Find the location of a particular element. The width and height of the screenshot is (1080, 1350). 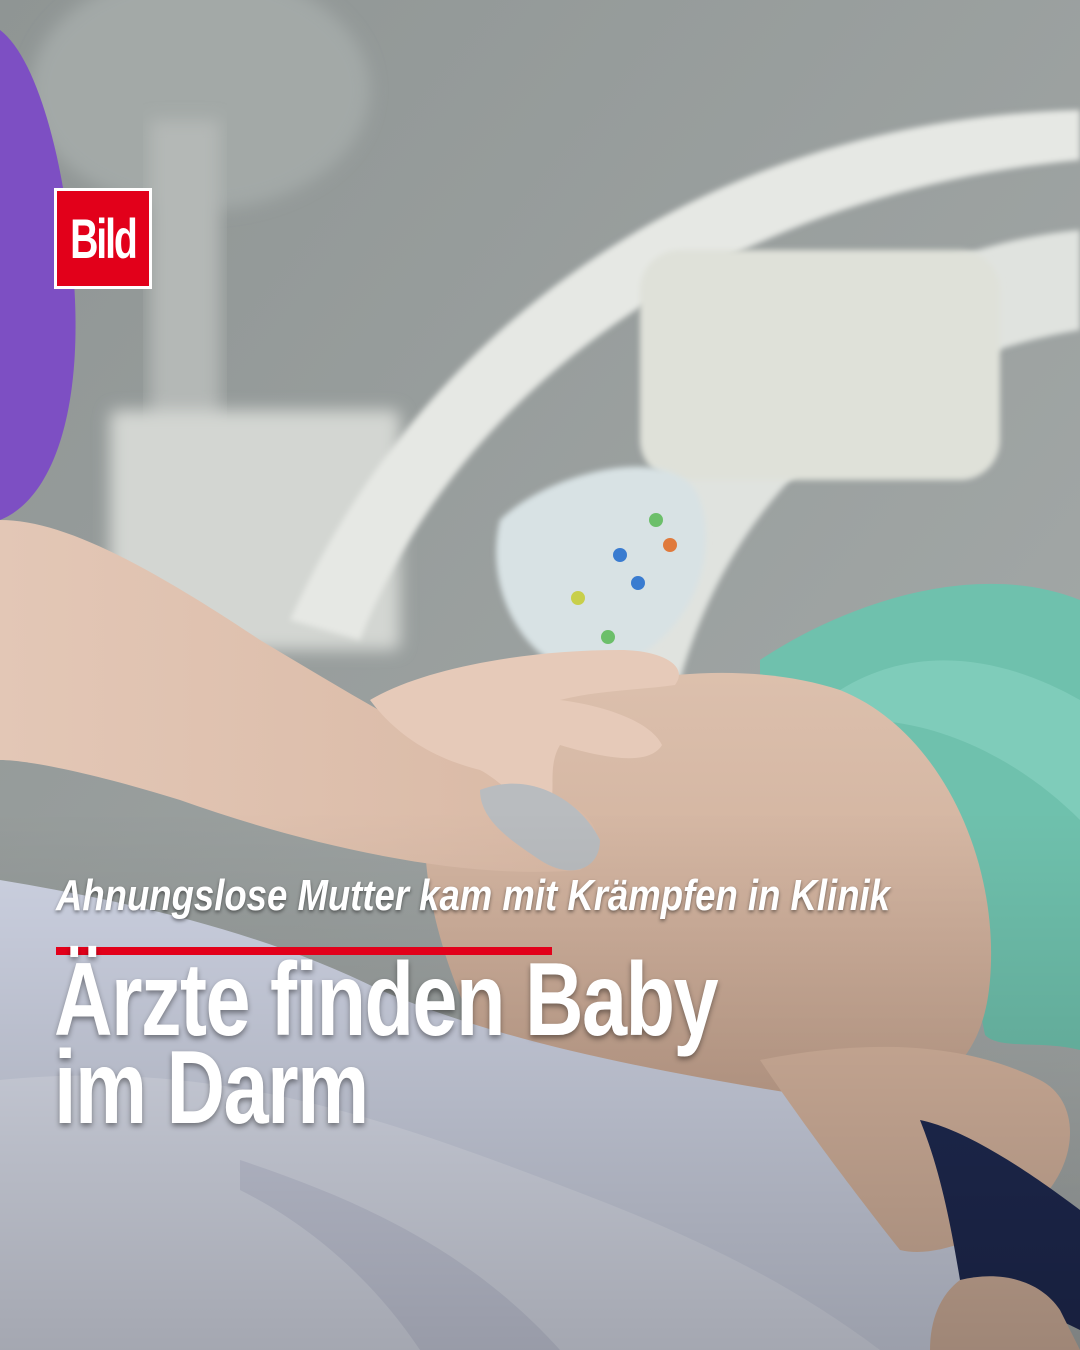

bild-logo: Bild is located at coordinates (103, 238).